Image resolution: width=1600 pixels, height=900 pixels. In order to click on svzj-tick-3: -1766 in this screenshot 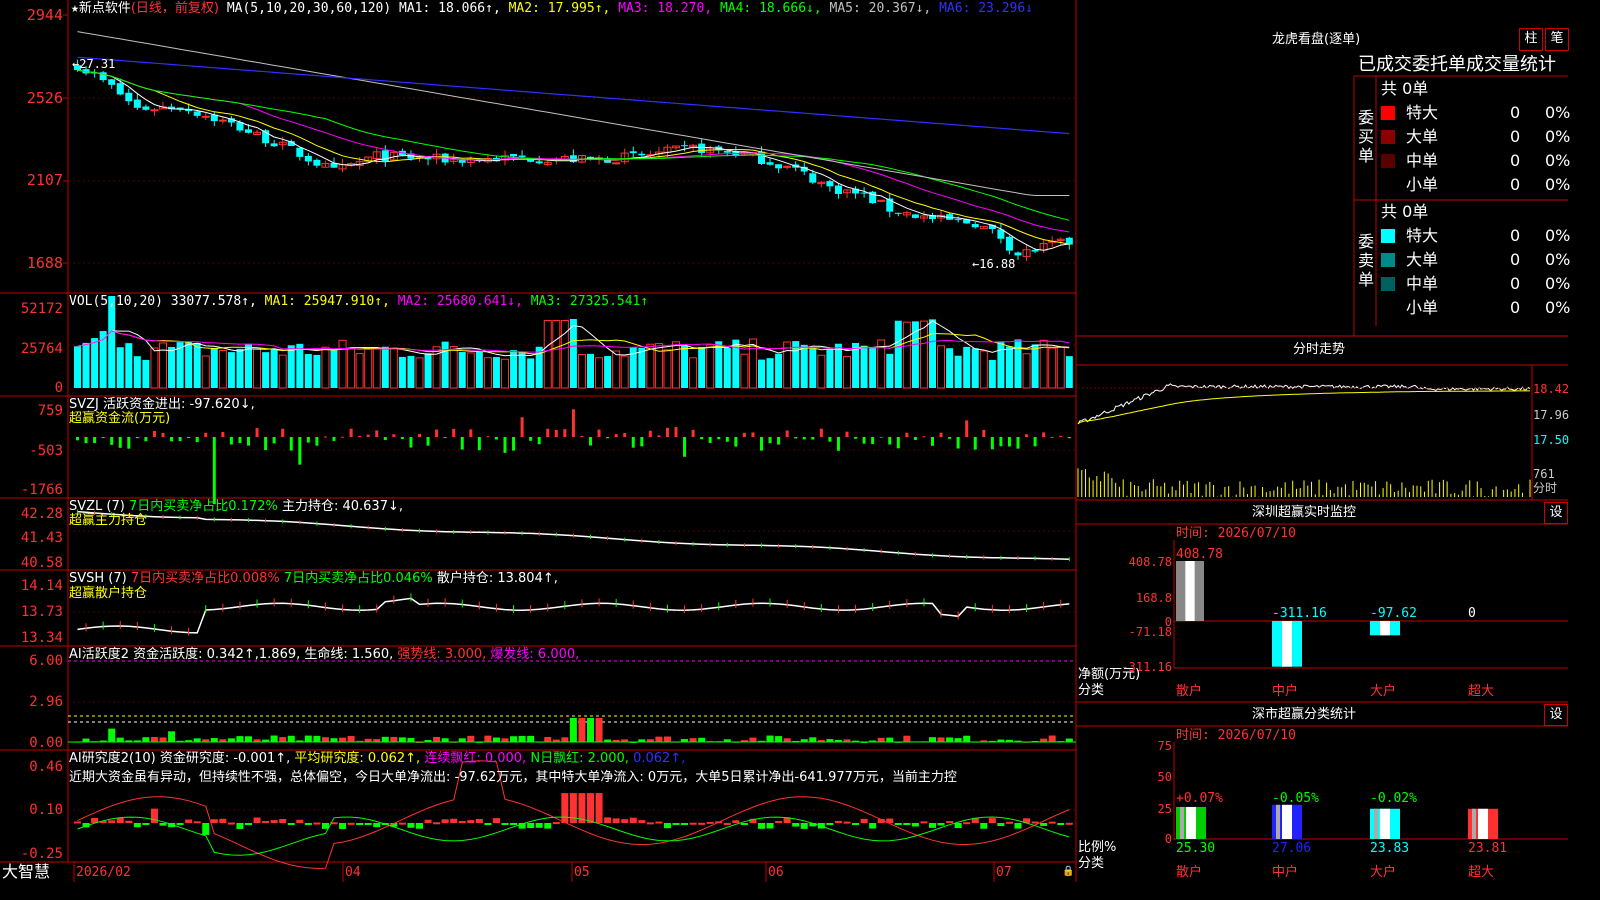, I will do `click(41, 490)`.